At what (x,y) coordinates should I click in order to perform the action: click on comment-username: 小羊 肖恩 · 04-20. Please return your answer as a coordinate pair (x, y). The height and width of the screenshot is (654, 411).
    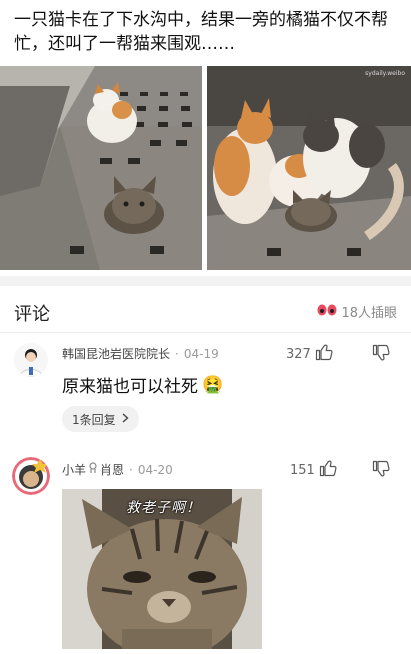
    Looking at the image, I should click on (117, 469).